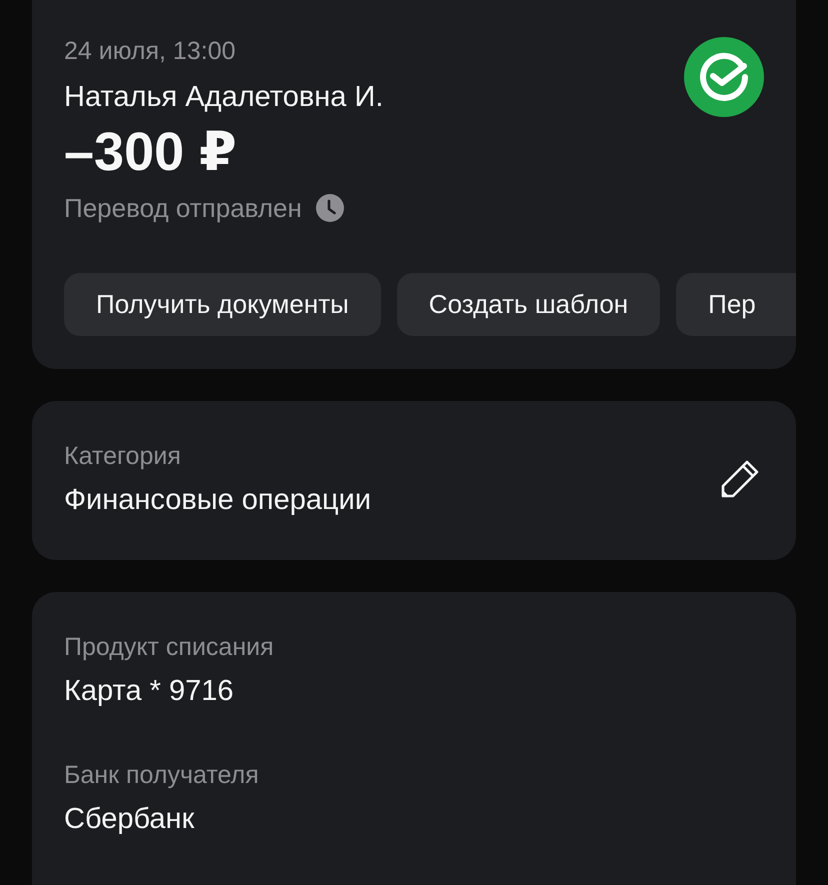 This screenshot has height=885, width=828. What do you see at coordinates (528, 304) in the screenshot?
I see `action-button: Создать шаблон` at bounding box center [528, 304].